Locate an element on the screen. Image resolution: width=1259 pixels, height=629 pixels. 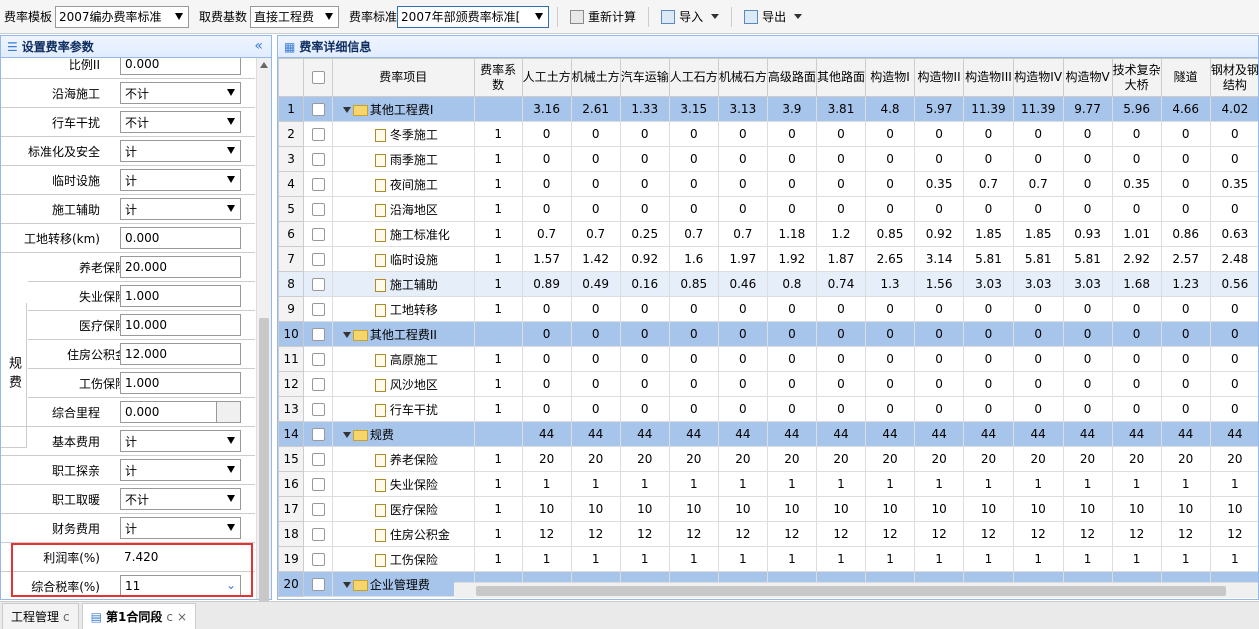
parameter-select: 不计 is located at coordinates (180, 93).